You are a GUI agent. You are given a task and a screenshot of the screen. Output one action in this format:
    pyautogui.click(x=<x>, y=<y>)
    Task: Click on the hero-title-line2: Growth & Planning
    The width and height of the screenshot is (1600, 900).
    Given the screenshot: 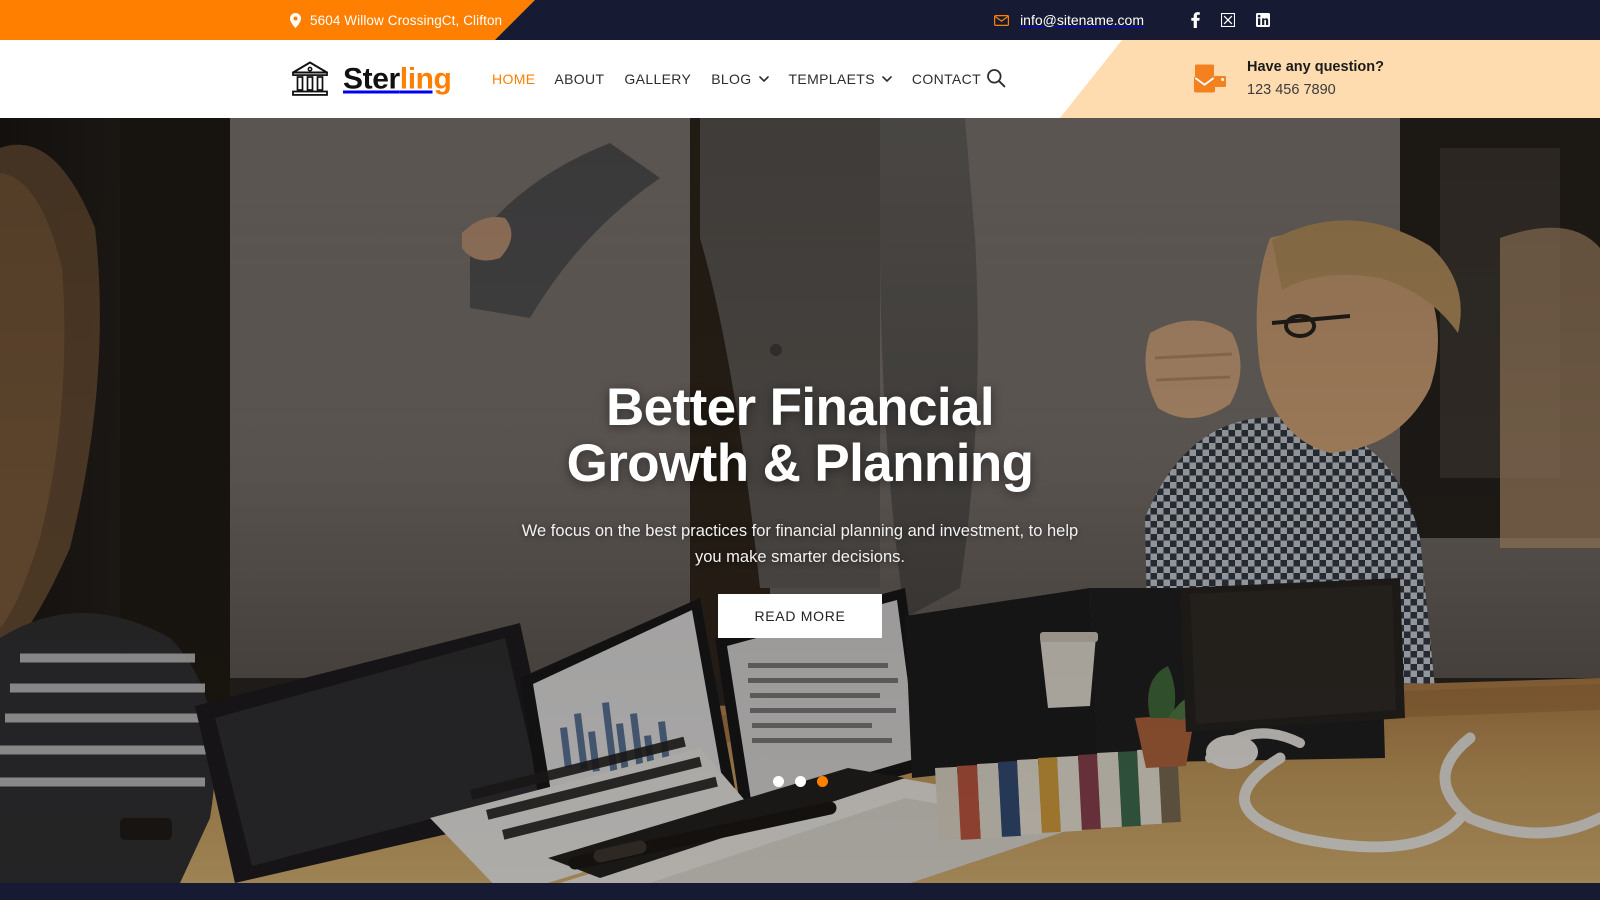 What is the action you would take?
    pyautogui.click(x=800, y=463)
    